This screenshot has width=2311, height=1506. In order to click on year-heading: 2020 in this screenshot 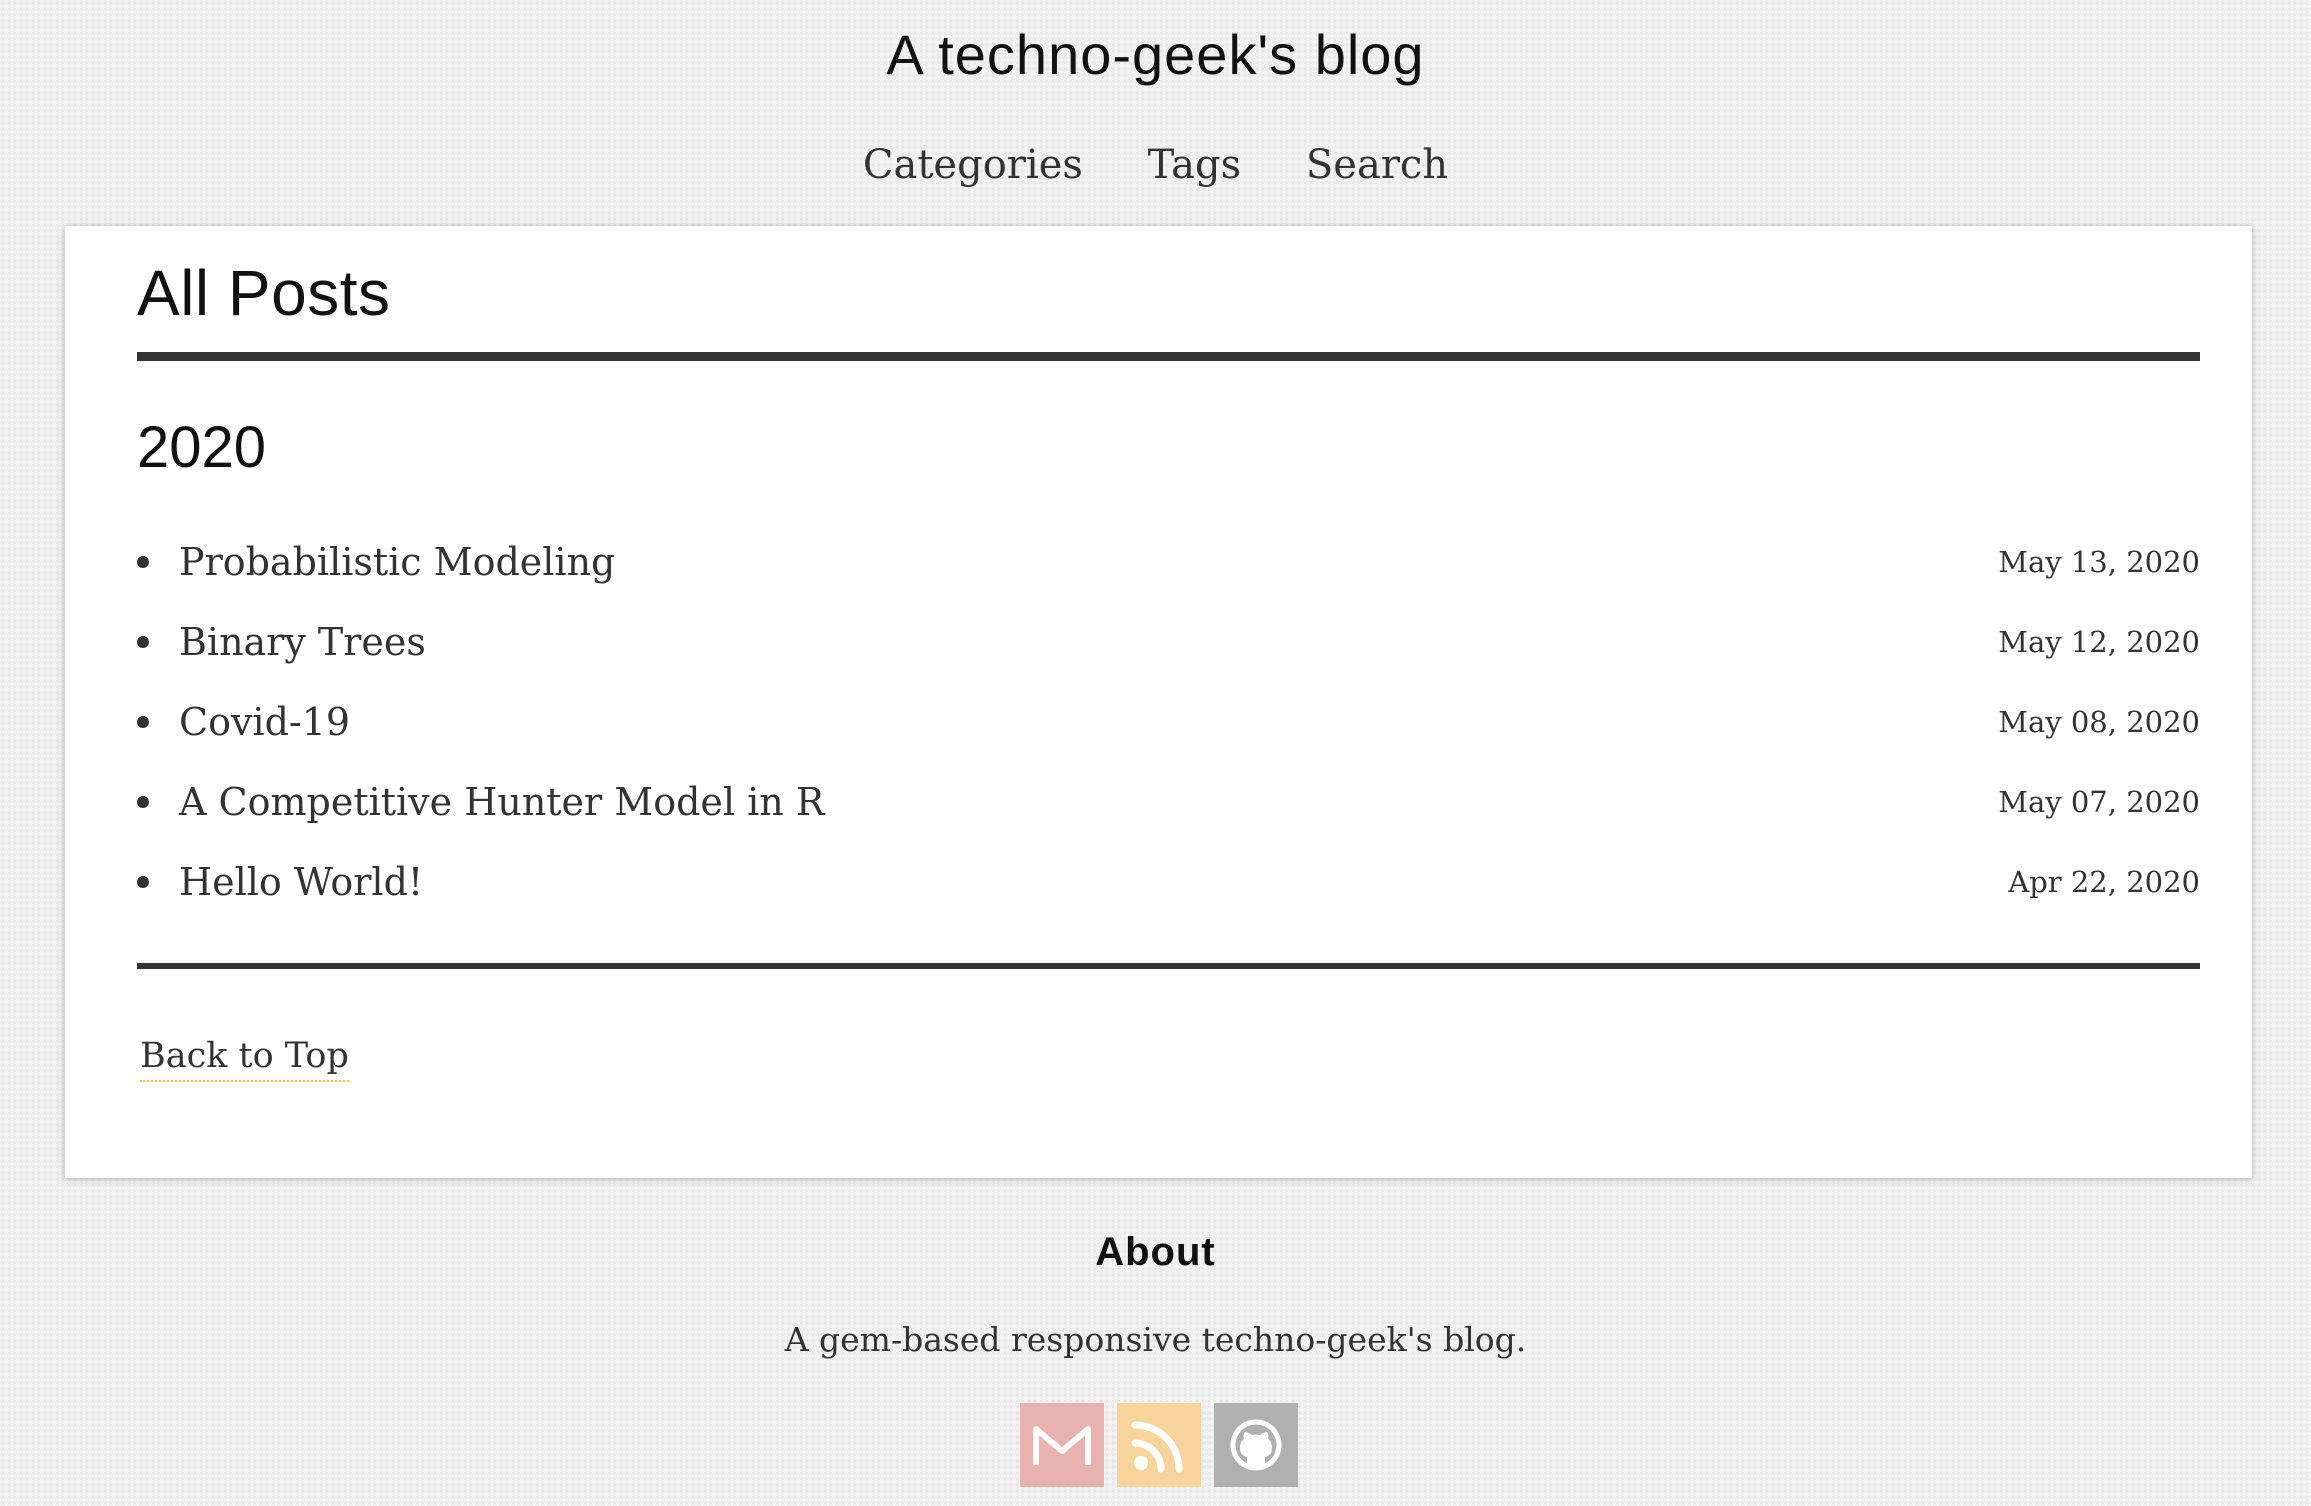, I will do `click(202, 447)`.